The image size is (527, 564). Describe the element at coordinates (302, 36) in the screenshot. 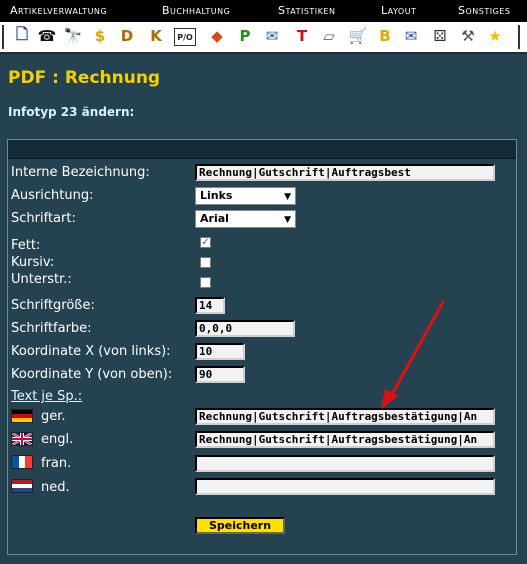

I see `t-icon: T` at that location.